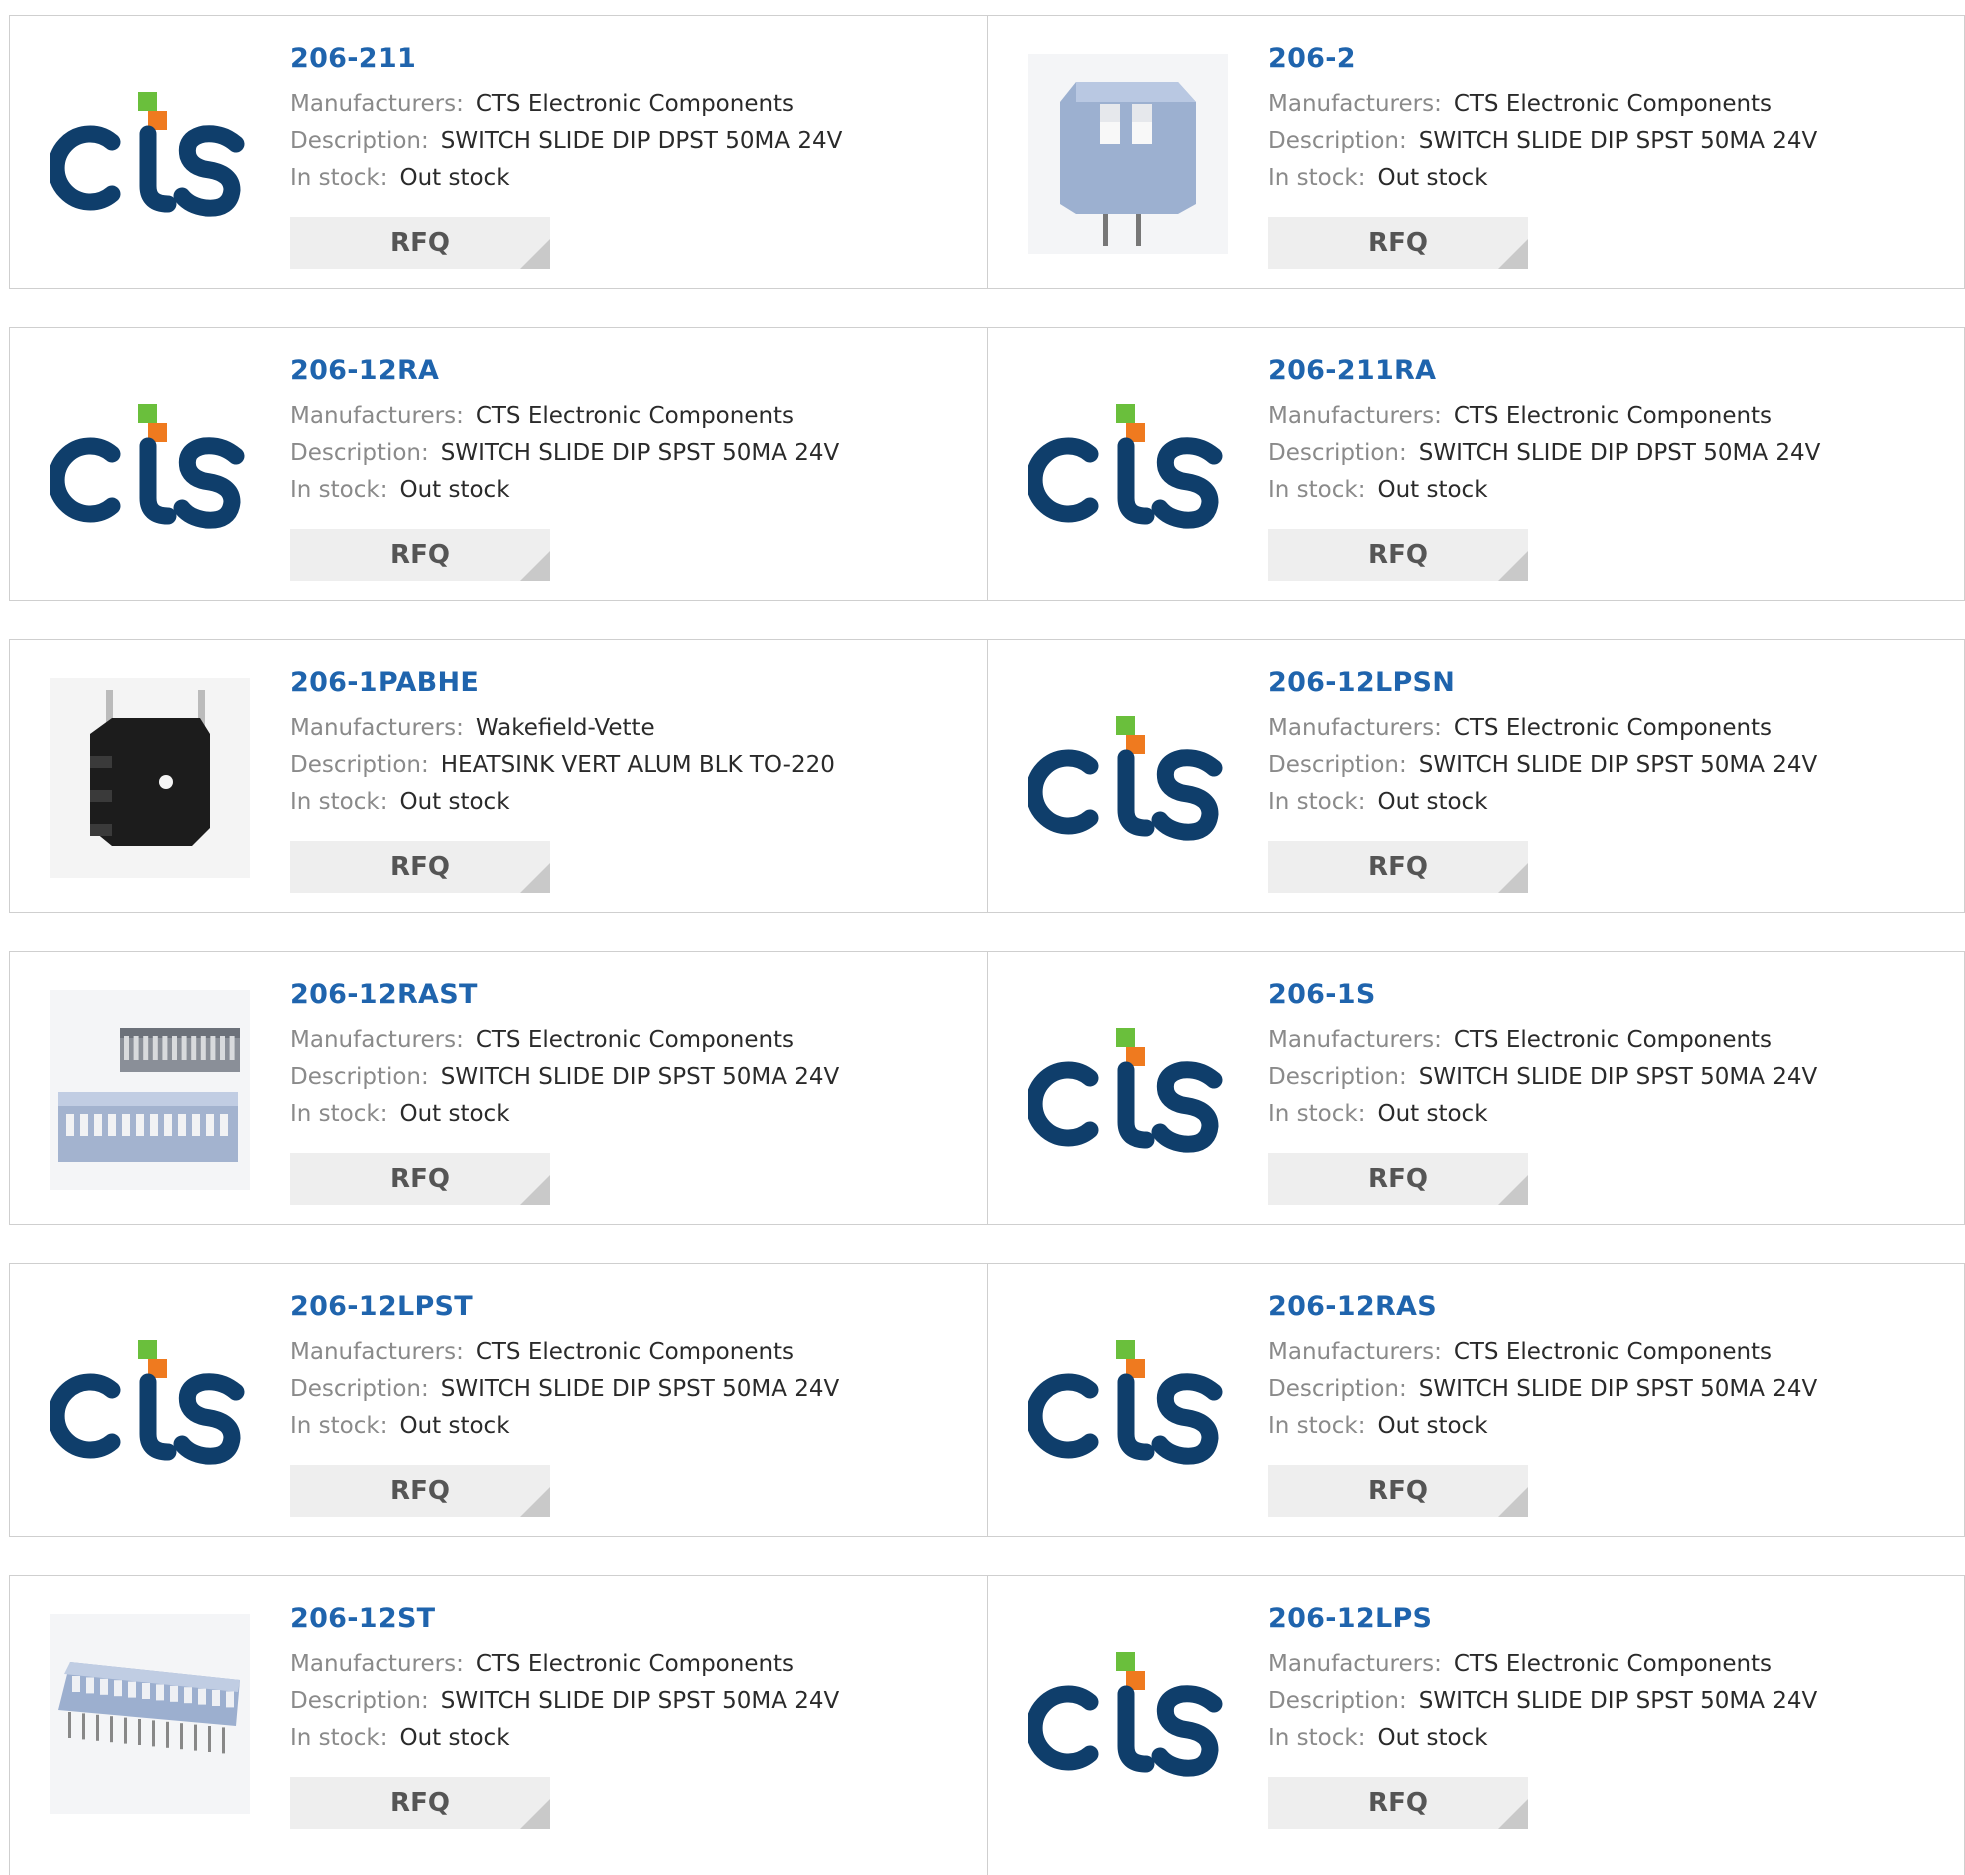 The height and width of the screenshot is (1875, 1965). What do you see at coordinates (1606, 683) in the screenshot?
I see `part-number-link: 206-12LPSN` at bounding box center [1606, 683].